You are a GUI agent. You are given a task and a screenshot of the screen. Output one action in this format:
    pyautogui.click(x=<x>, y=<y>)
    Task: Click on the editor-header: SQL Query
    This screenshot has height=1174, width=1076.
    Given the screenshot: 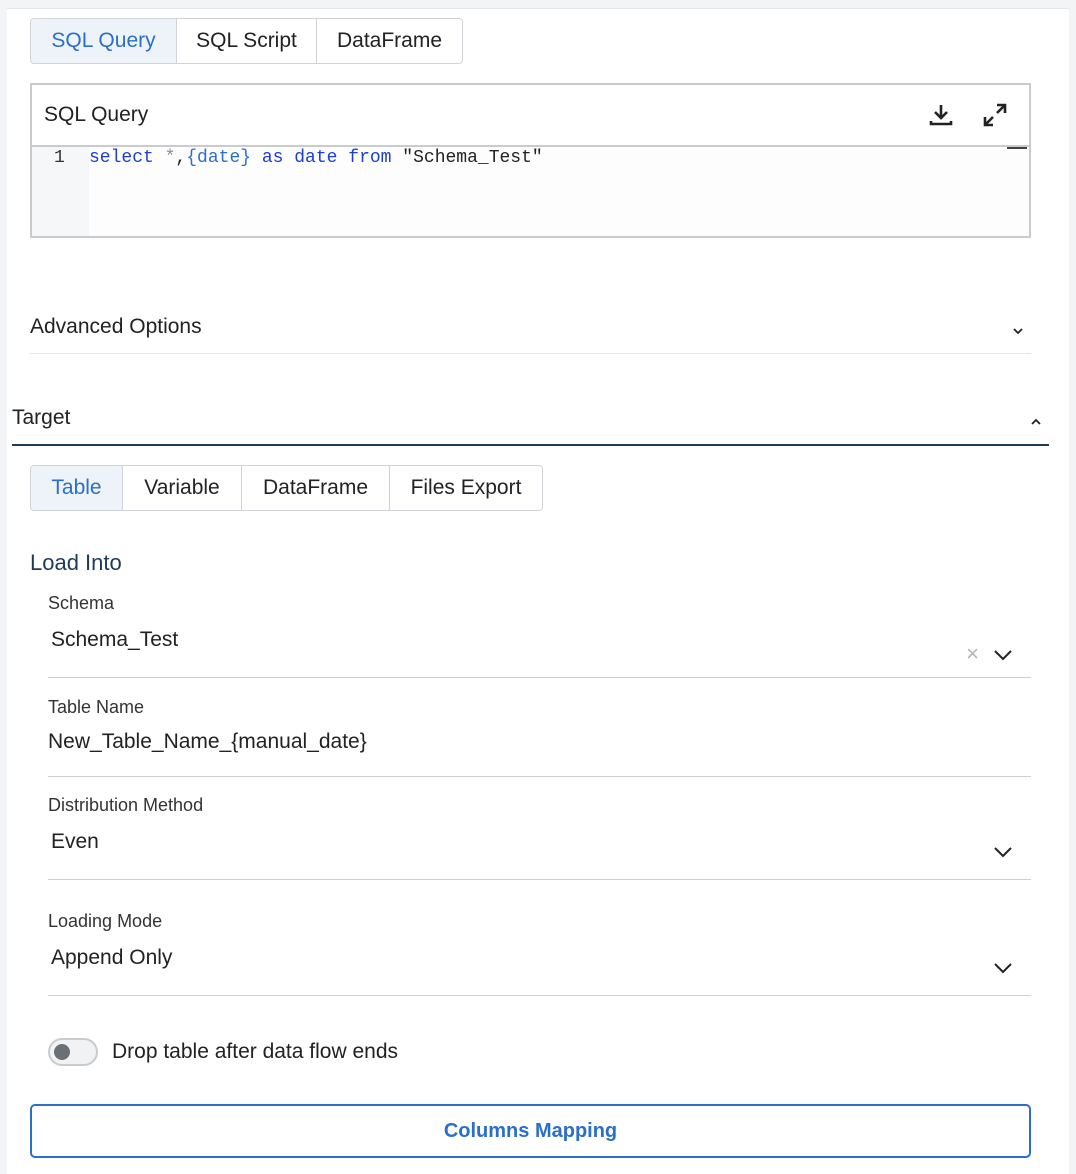 What is the action you would take?
    pyautogui.click(x=530, y=116)
    